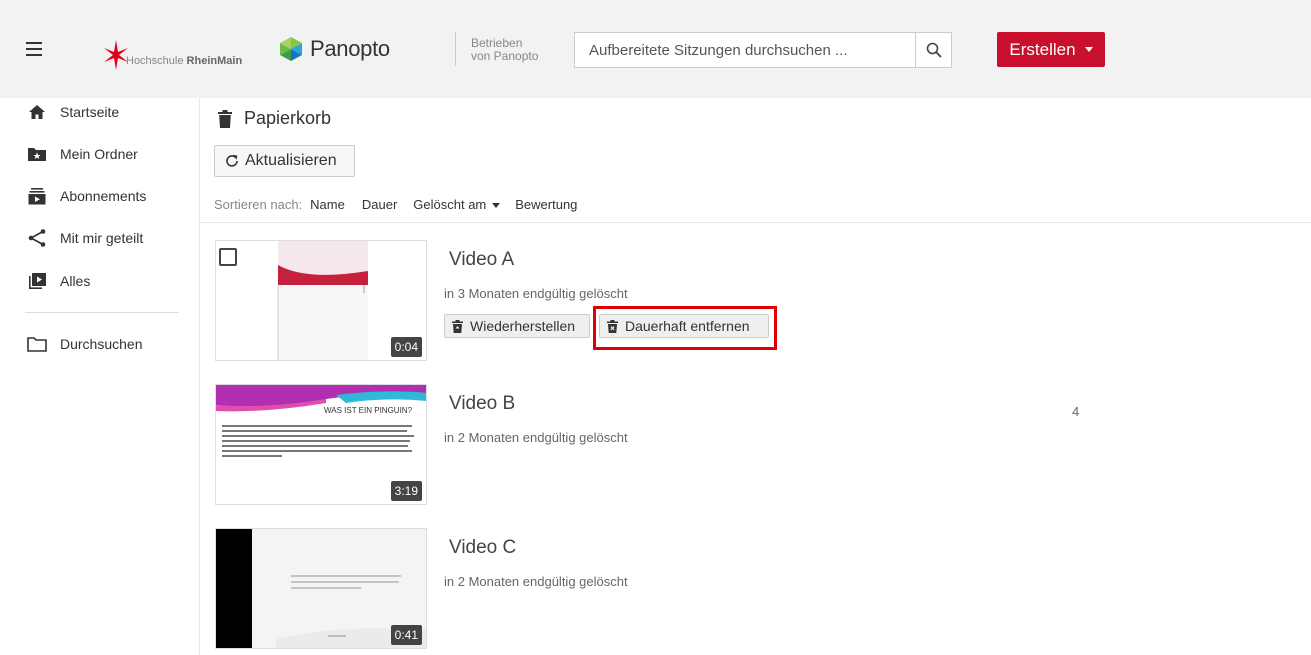 The image size is (1311, 655). I want to click on refresh-button: Aktualisieren, so click(284, 161).